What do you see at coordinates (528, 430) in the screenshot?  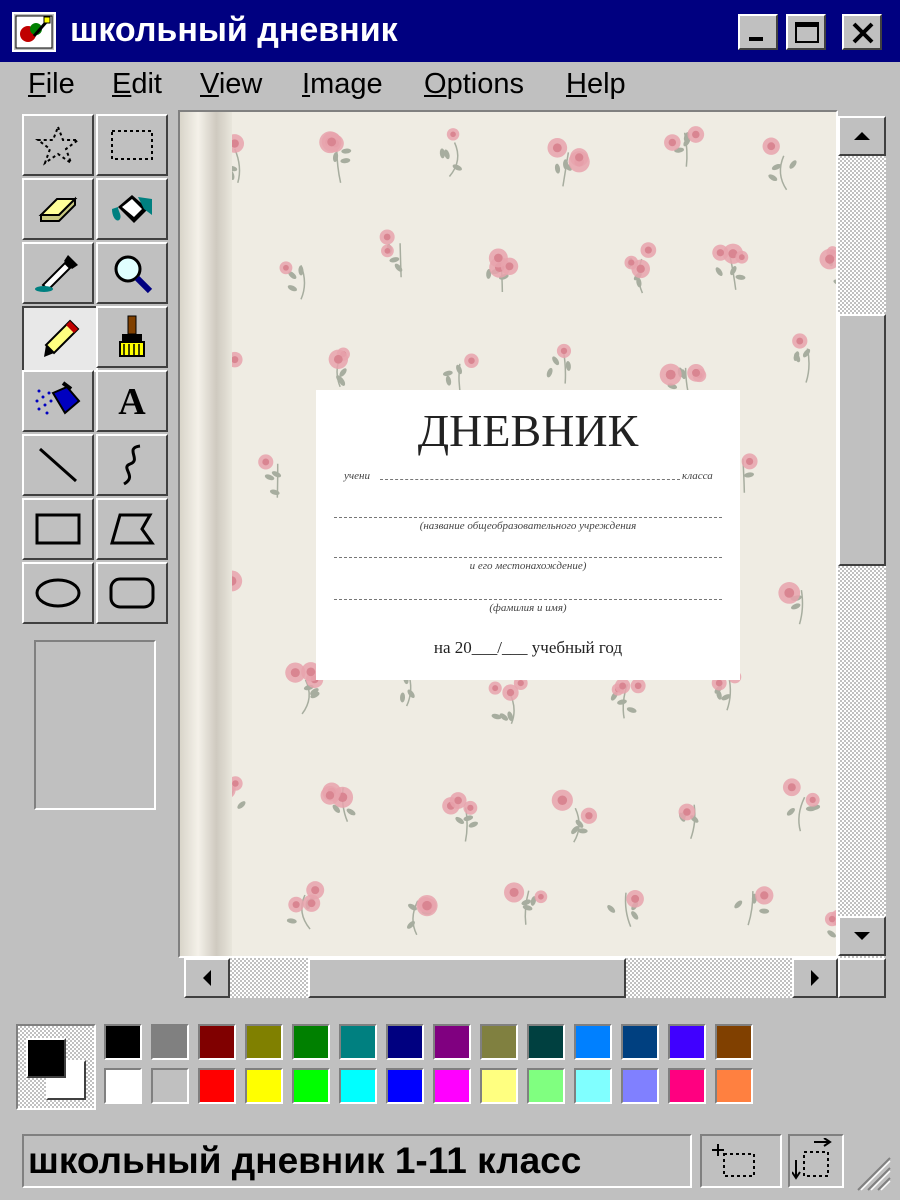 I see `diary-title: ДНЕВНИК` at bounding box center [528, 430].